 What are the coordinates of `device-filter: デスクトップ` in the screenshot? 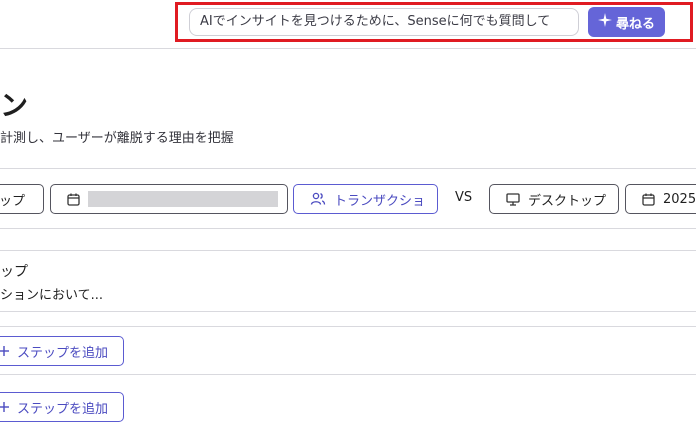 It's located at (554, 199).